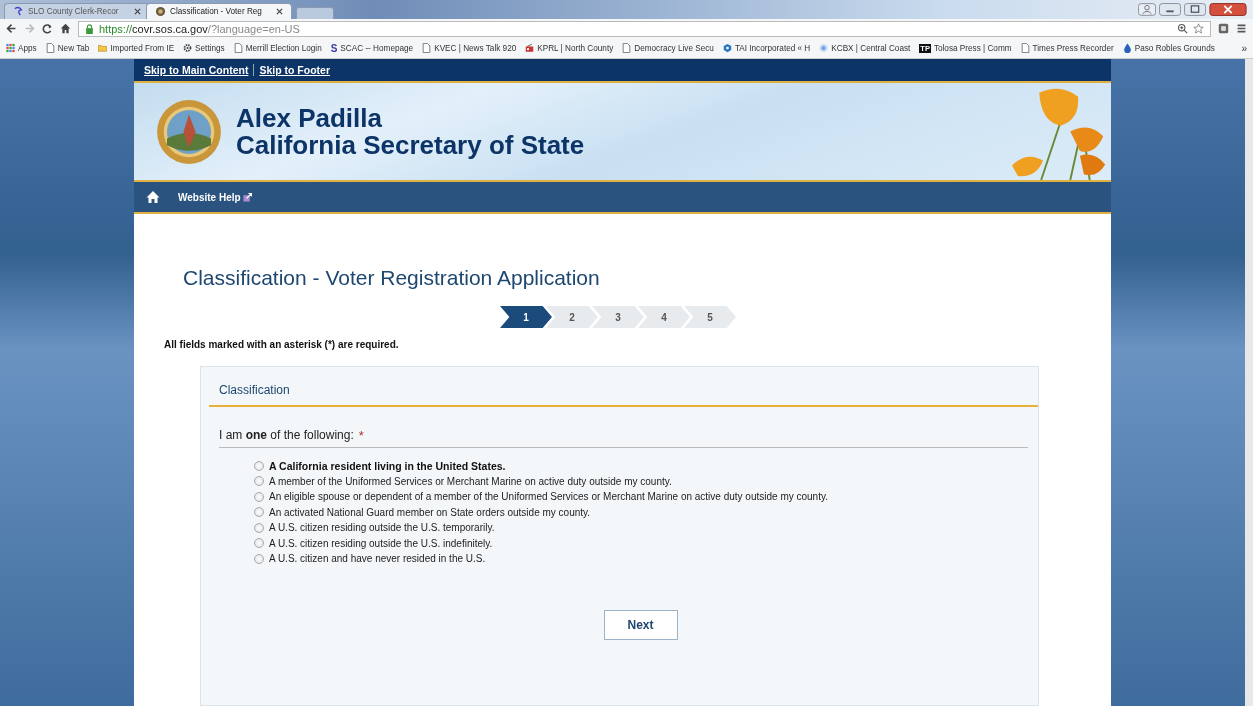 The width and height of the screenshot is (1253, 706). What do you see at coordinates (334, 48) in the screenshot?
I see `letter-icon: S` at bounding box center [334, 48].